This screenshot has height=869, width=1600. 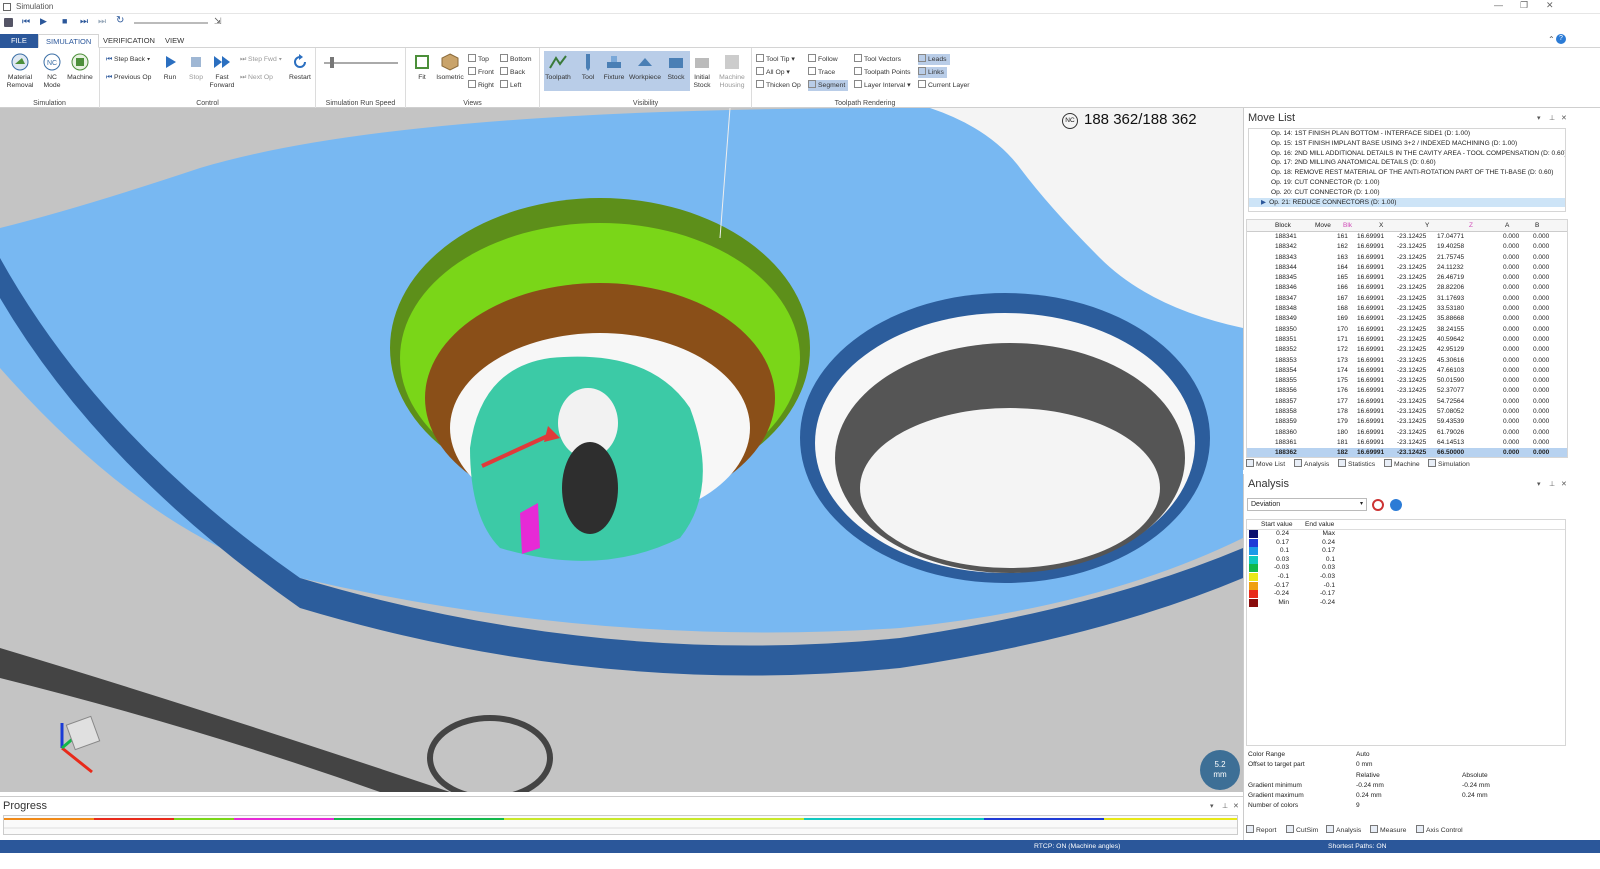 What do you see at coordinates (588, 67) in the screenshot?
I see `tool-button: Tool` at bounding box center [588, 67].